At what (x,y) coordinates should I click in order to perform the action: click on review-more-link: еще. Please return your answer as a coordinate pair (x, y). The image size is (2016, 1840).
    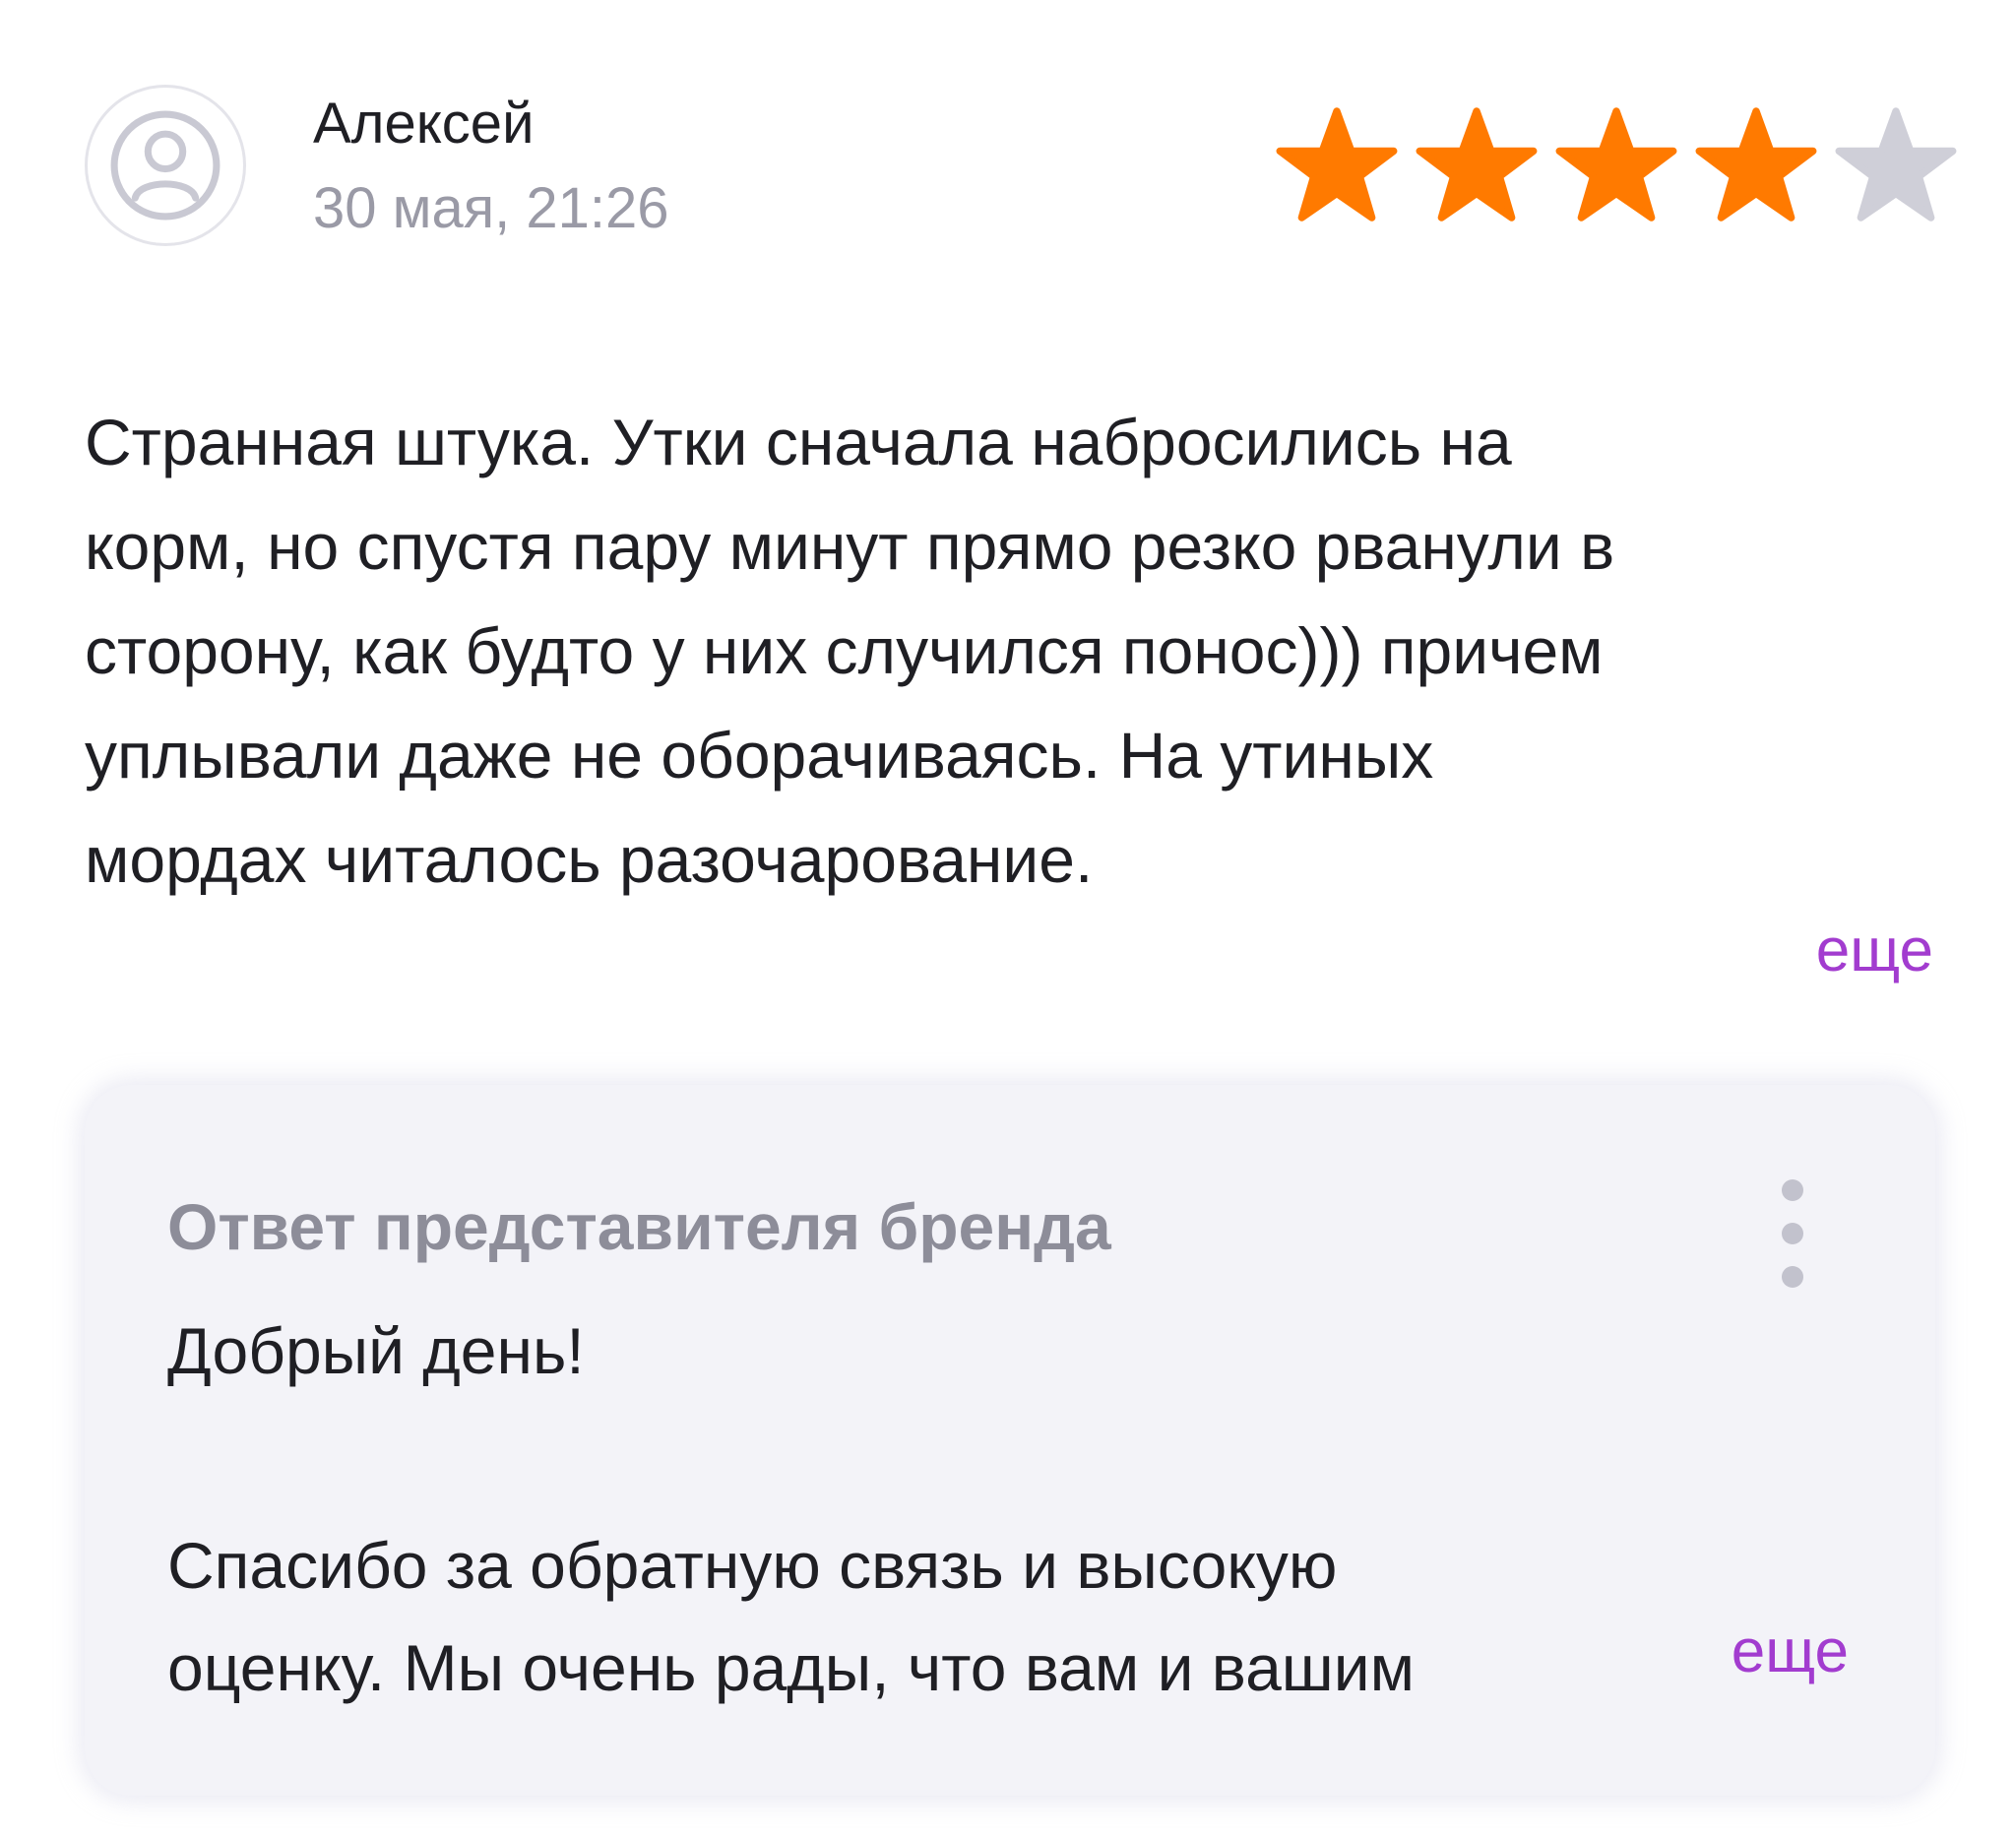
    Looking at the image, I should click on (1874, 950).